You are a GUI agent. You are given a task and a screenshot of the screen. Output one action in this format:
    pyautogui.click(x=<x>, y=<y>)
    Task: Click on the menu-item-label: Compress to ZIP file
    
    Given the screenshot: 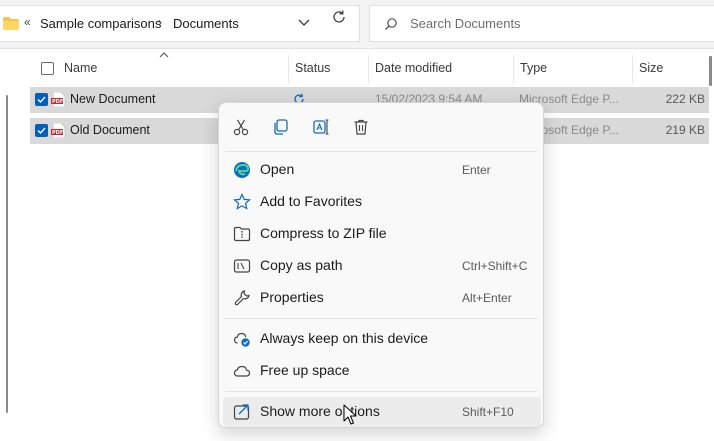 What is the action you would take?
    pyautogui.click(x=323, y=233)
    